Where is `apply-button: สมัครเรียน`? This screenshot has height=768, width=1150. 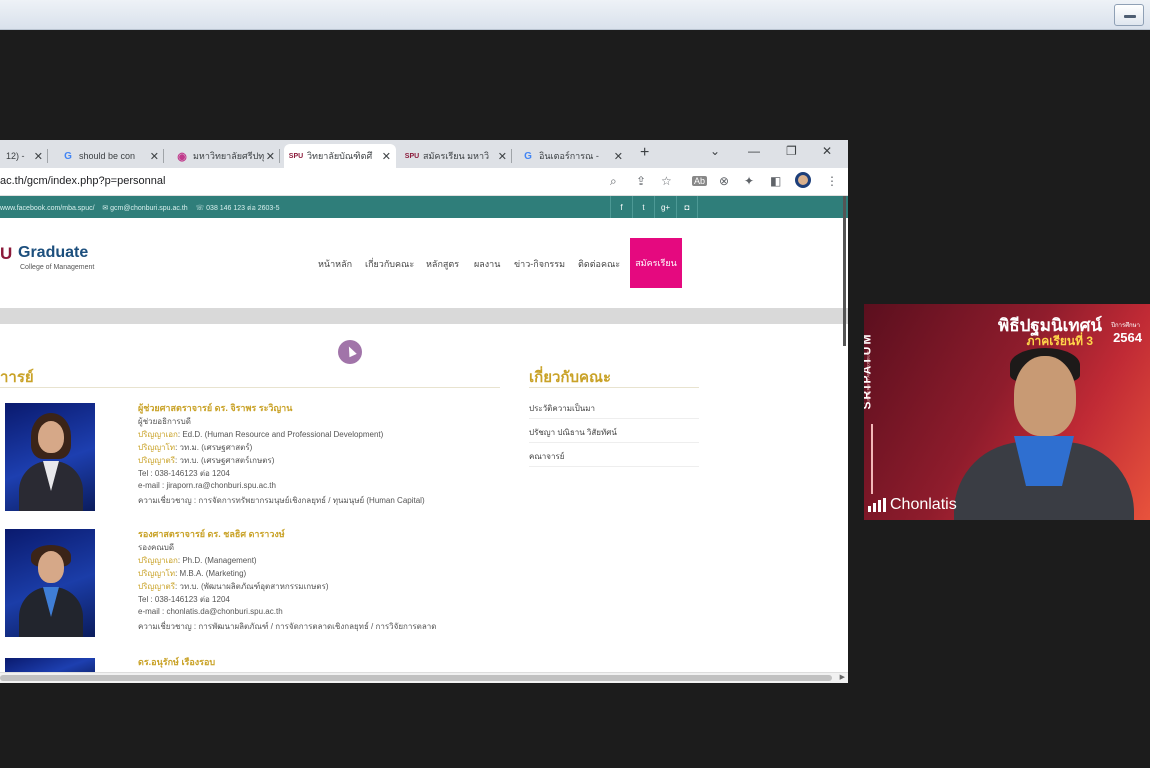
apply-button: สมัครเรียน is located at coordinates (656, 263).